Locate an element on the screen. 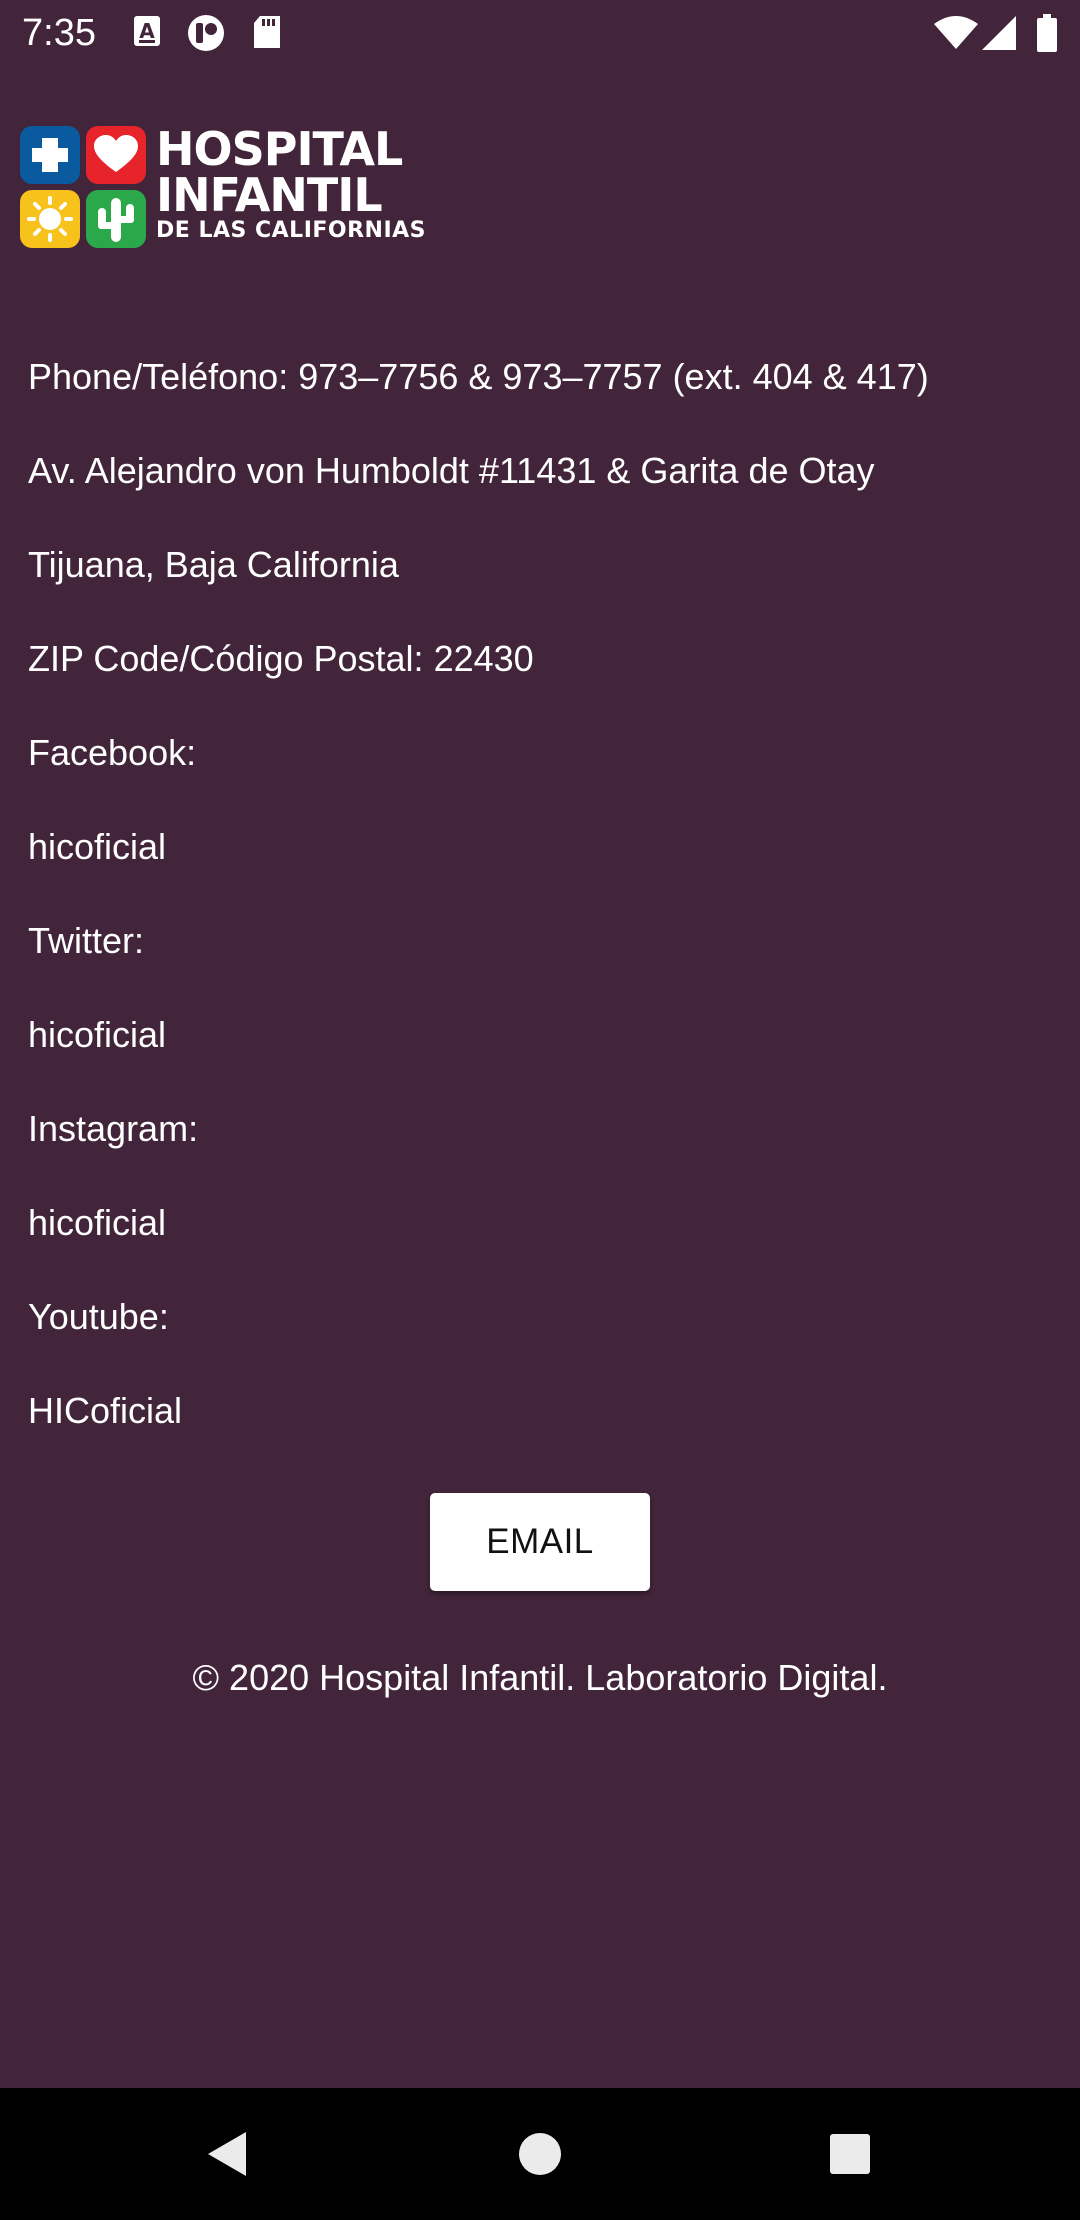 This screenshot has width=1080, height=2220. logo-line-californias: DE LAS CALIFORNIAS is located at coordinates (291, 230).